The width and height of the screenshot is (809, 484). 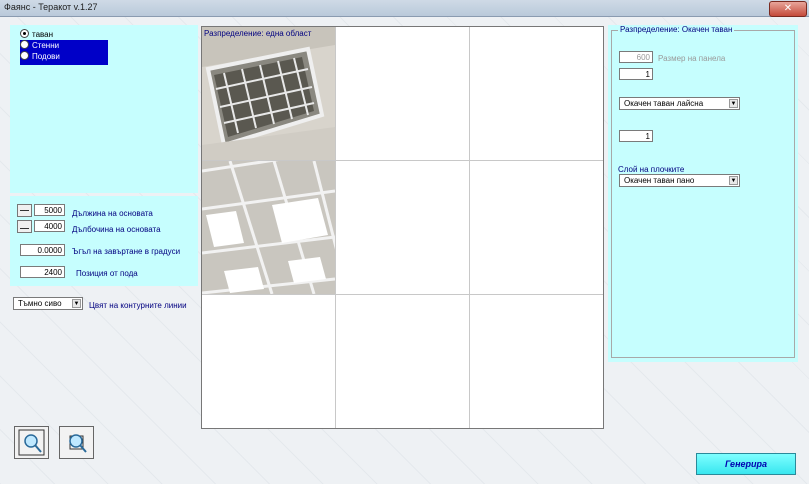 I want to click on profile-select-value: Окачен таван лайсна, so click(x=664, y=103).